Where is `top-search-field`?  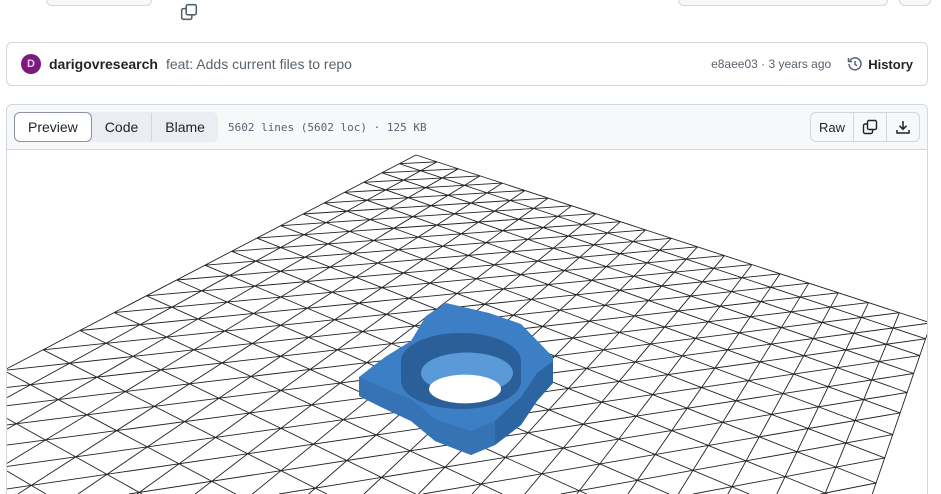
top-search-field is located at coordinates (783, 3).